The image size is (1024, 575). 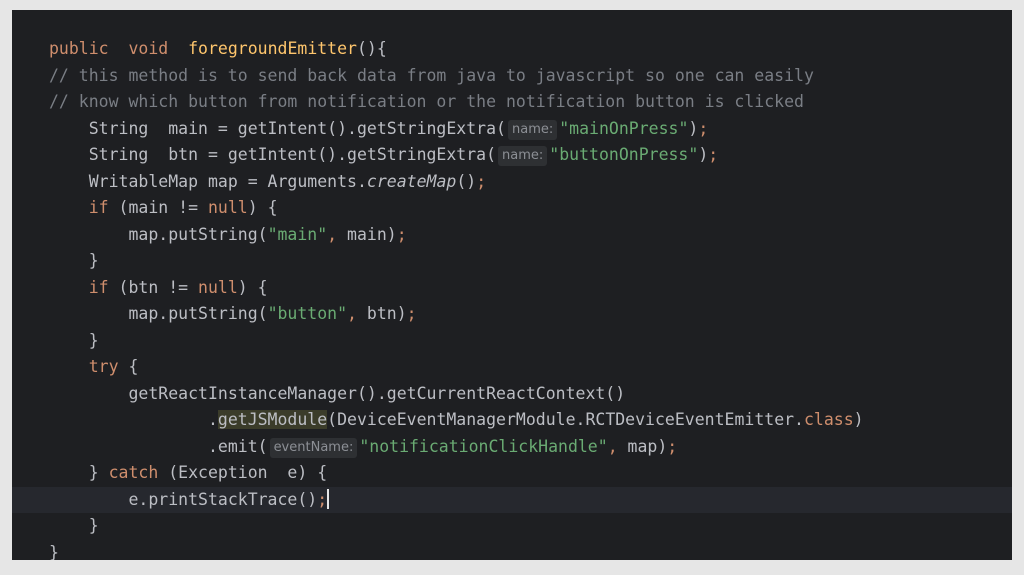 I want to click on parameter-hint: eventName:, so click(x=313, y=447).